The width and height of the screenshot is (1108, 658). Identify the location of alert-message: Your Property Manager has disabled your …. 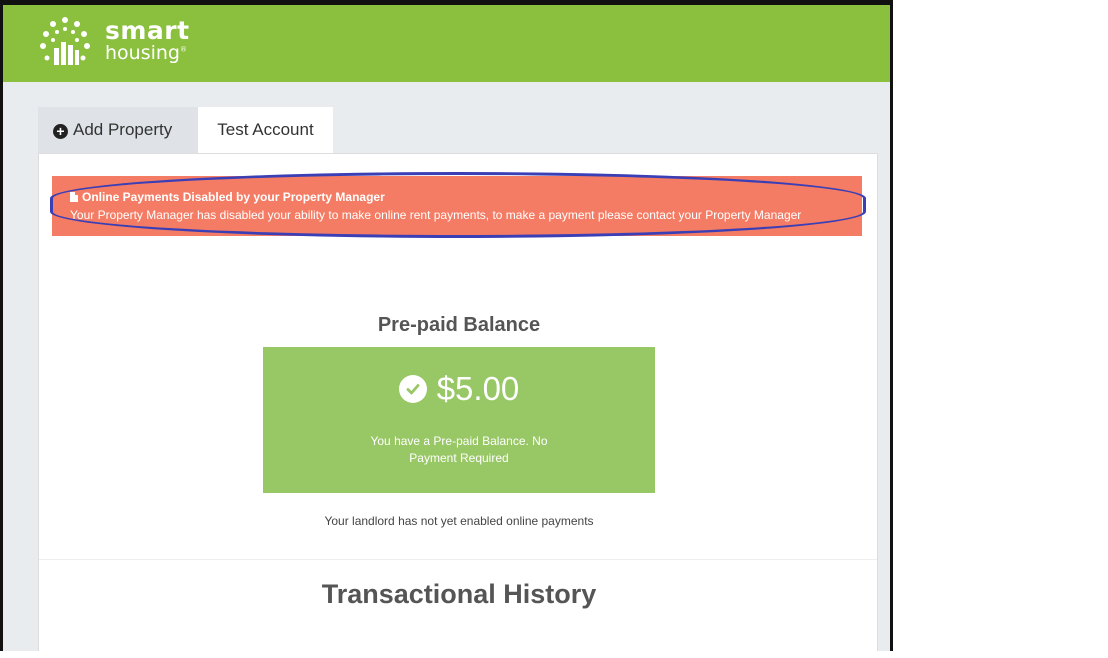
(436, 215).